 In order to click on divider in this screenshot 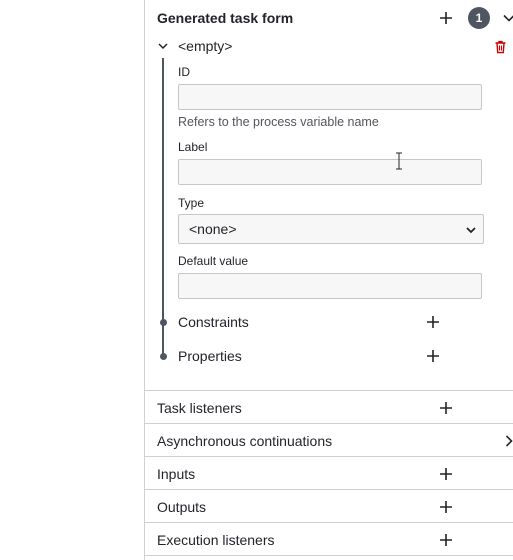, I will do `click(329, 555)`.